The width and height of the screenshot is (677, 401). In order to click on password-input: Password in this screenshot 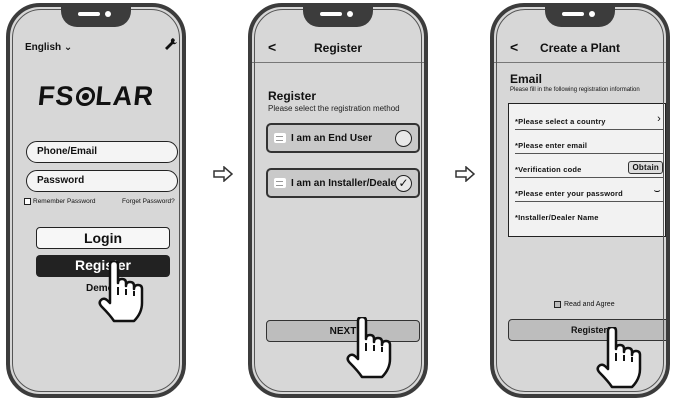, I will do `click(102, 181)`.